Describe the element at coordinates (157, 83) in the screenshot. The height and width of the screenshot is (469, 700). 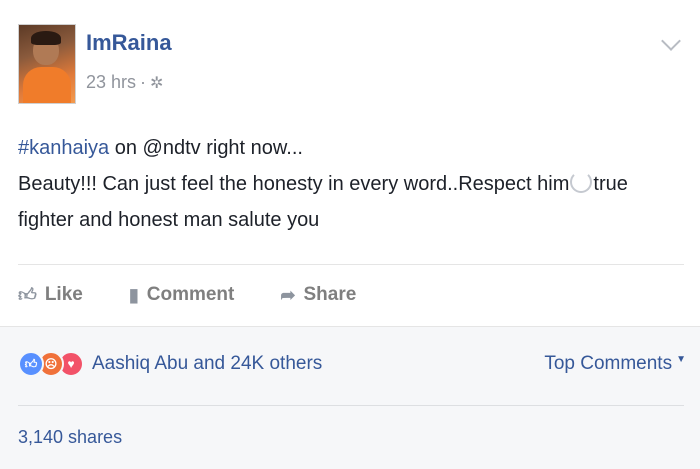
I see `globe-icon: ✲` at that location.